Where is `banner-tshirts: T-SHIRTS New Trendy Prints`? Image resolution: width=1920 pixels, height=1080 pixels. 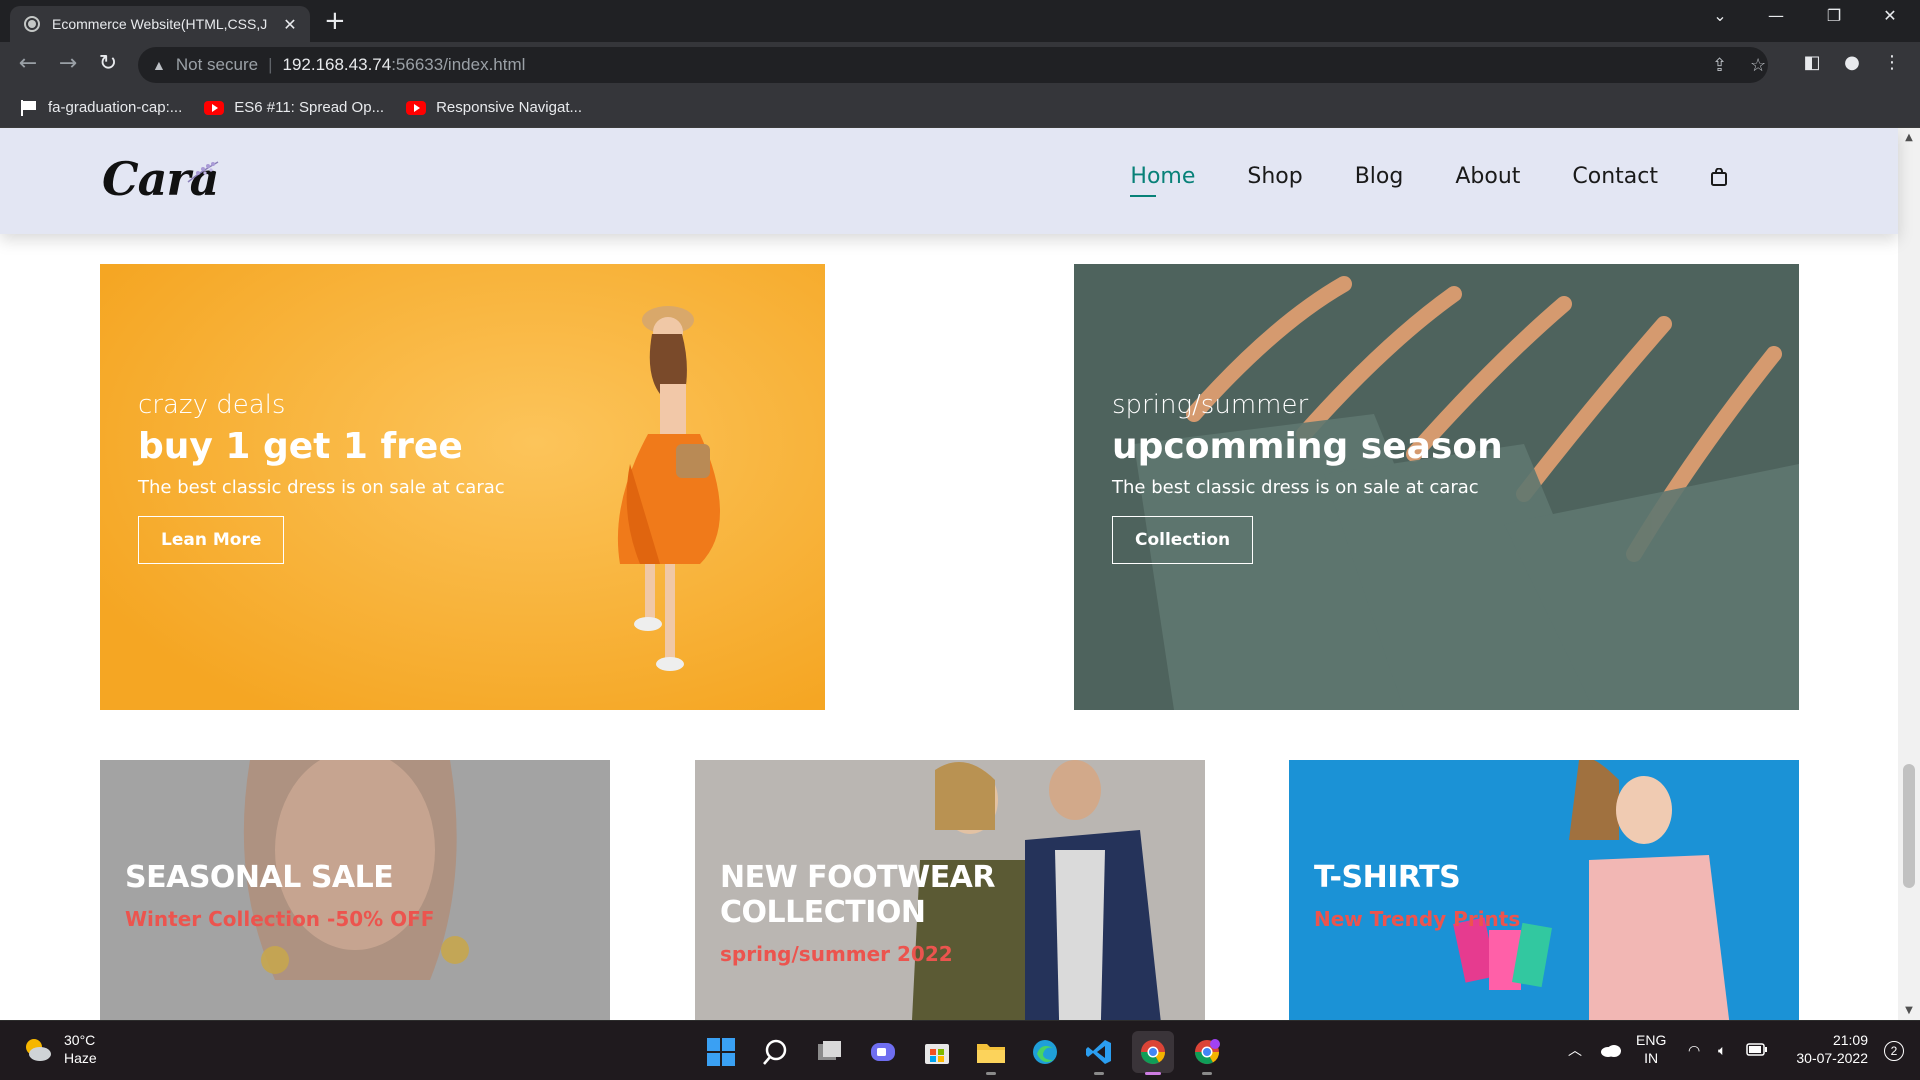 banner-tshirts: T-SHIRTS New Trendy Prints is located at coordinates (1544, 890).